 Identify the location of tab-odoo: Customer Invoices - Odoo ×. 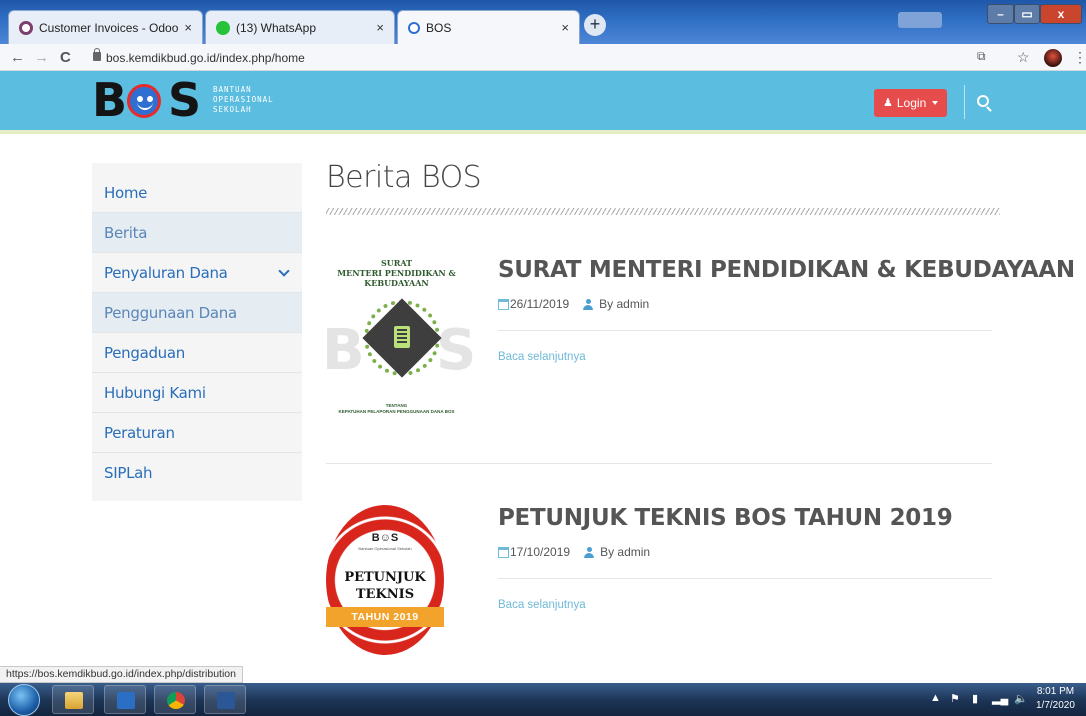
(105, 27).